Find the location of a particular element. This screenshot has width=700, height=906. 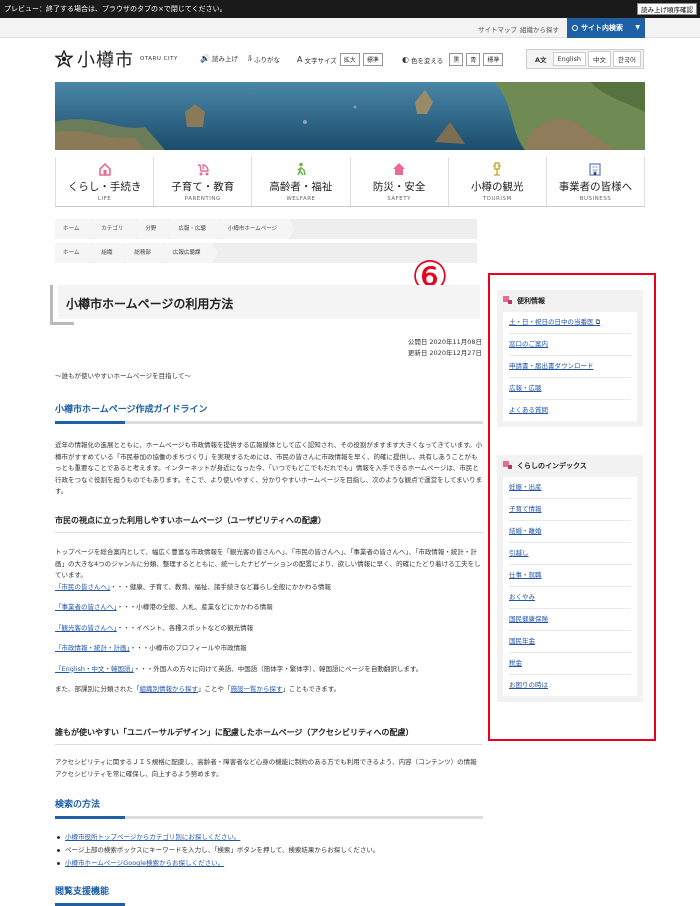

nav-business: 事業者の皆様へ BUSINESS is located at coordinates (595, 181).